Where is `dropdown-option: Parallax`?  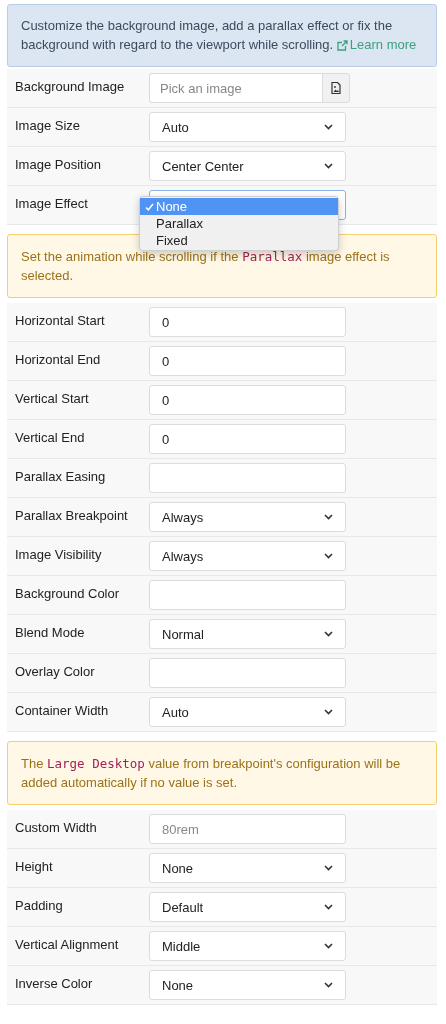 dropdown-option: Parallax is located at coordinates (239, 223).